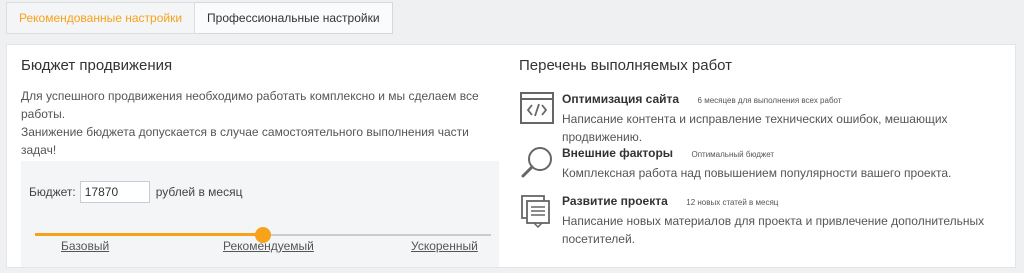  I want to click on work-note: 6 месяцев для выполнения всех работ, so click(769, 100).